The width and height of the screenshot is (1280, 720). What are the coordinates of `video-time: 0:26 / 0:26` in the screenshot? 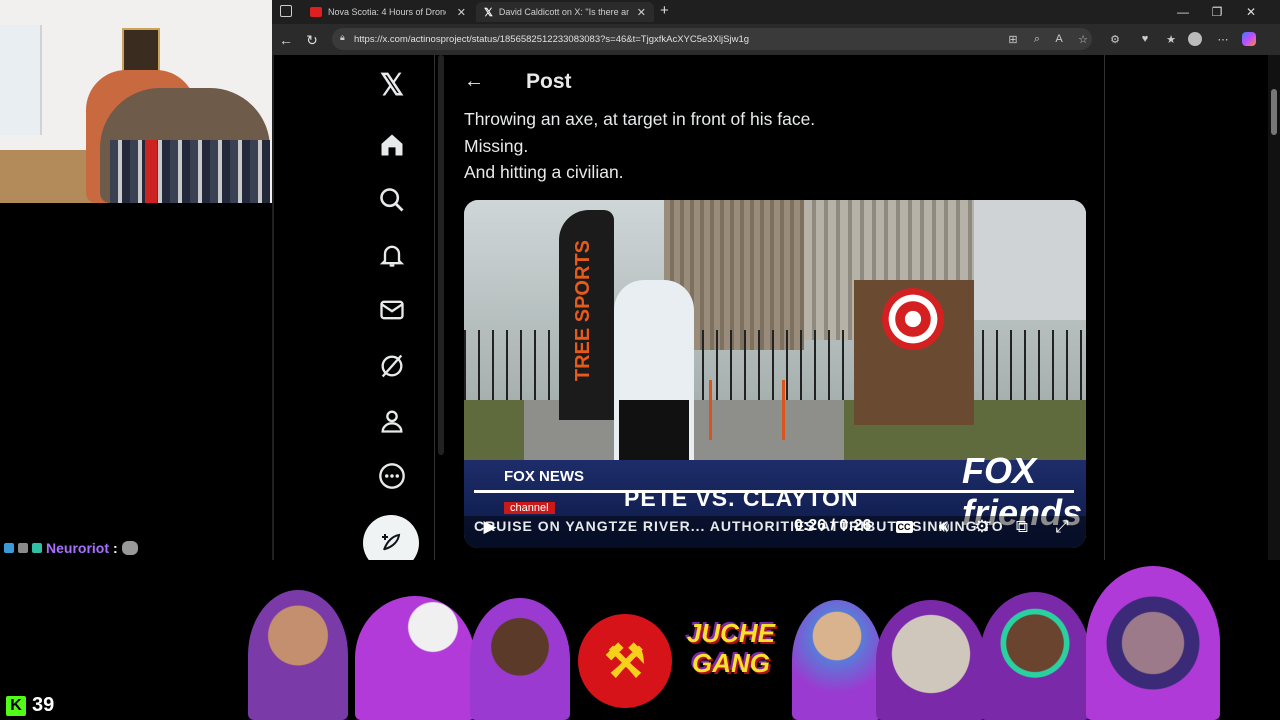 It's located at (833, 525).